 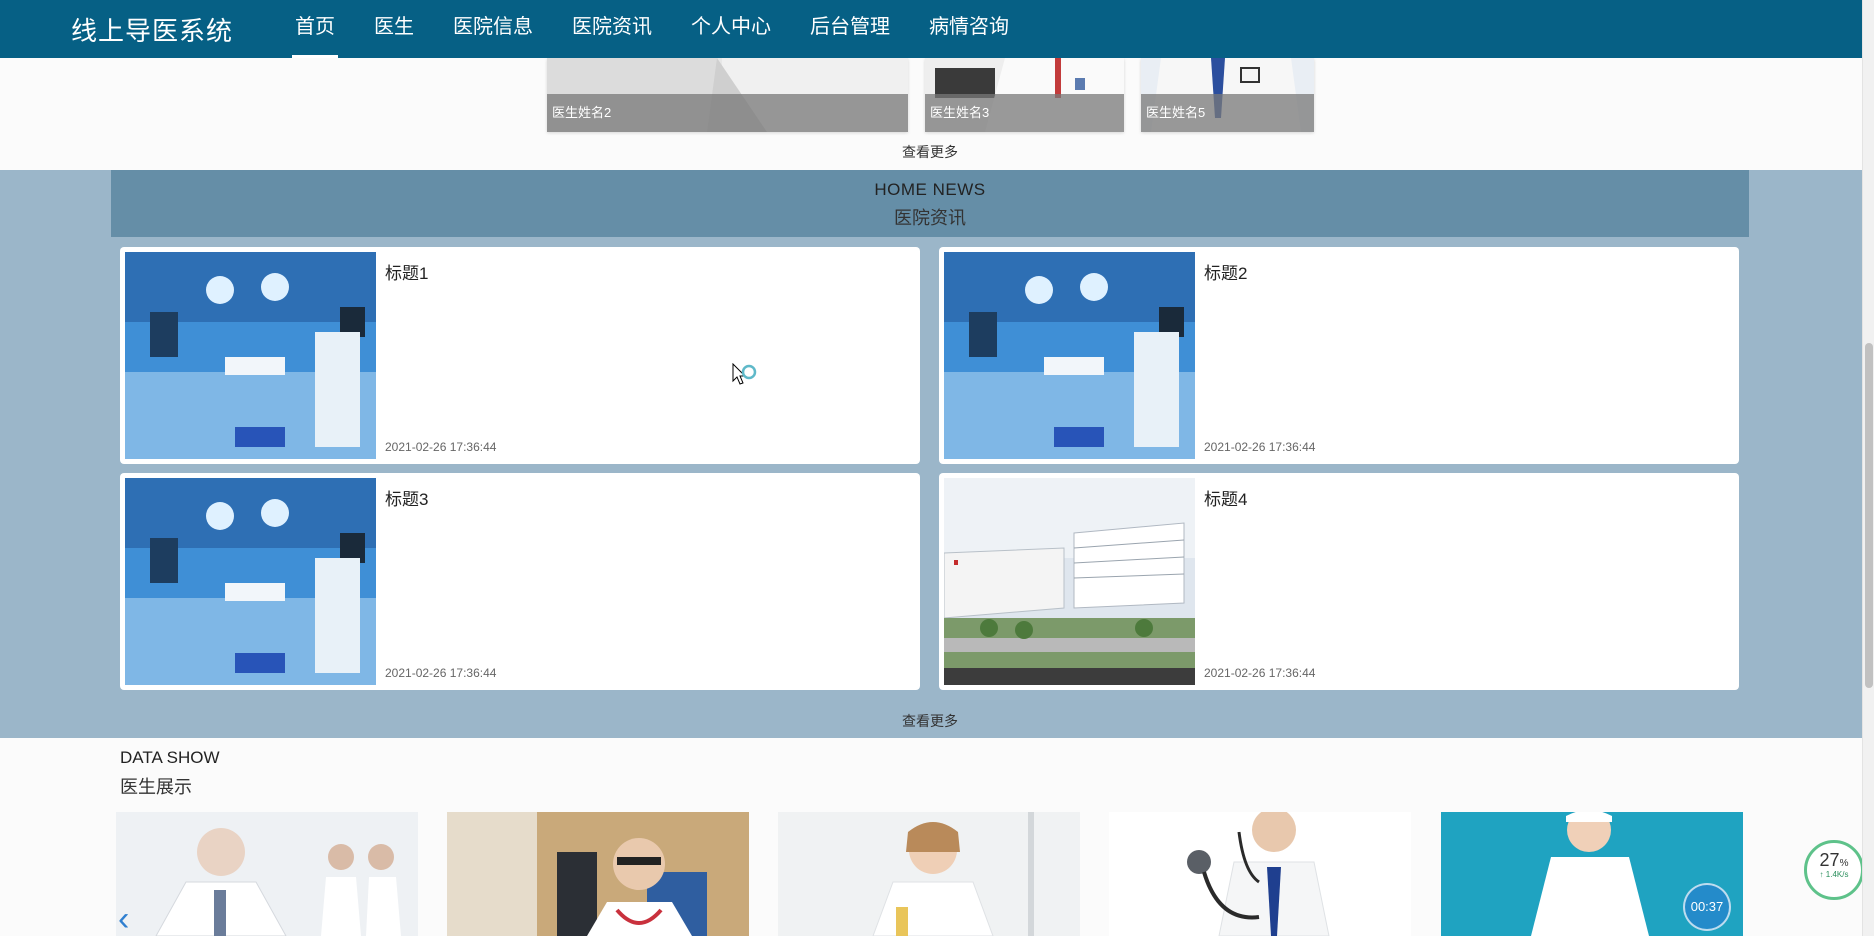 What do you see at coordinates (930, 189) in the screenshot?
I see `news-heading-en: HOME NEWS` at bounding box center [930, 189].